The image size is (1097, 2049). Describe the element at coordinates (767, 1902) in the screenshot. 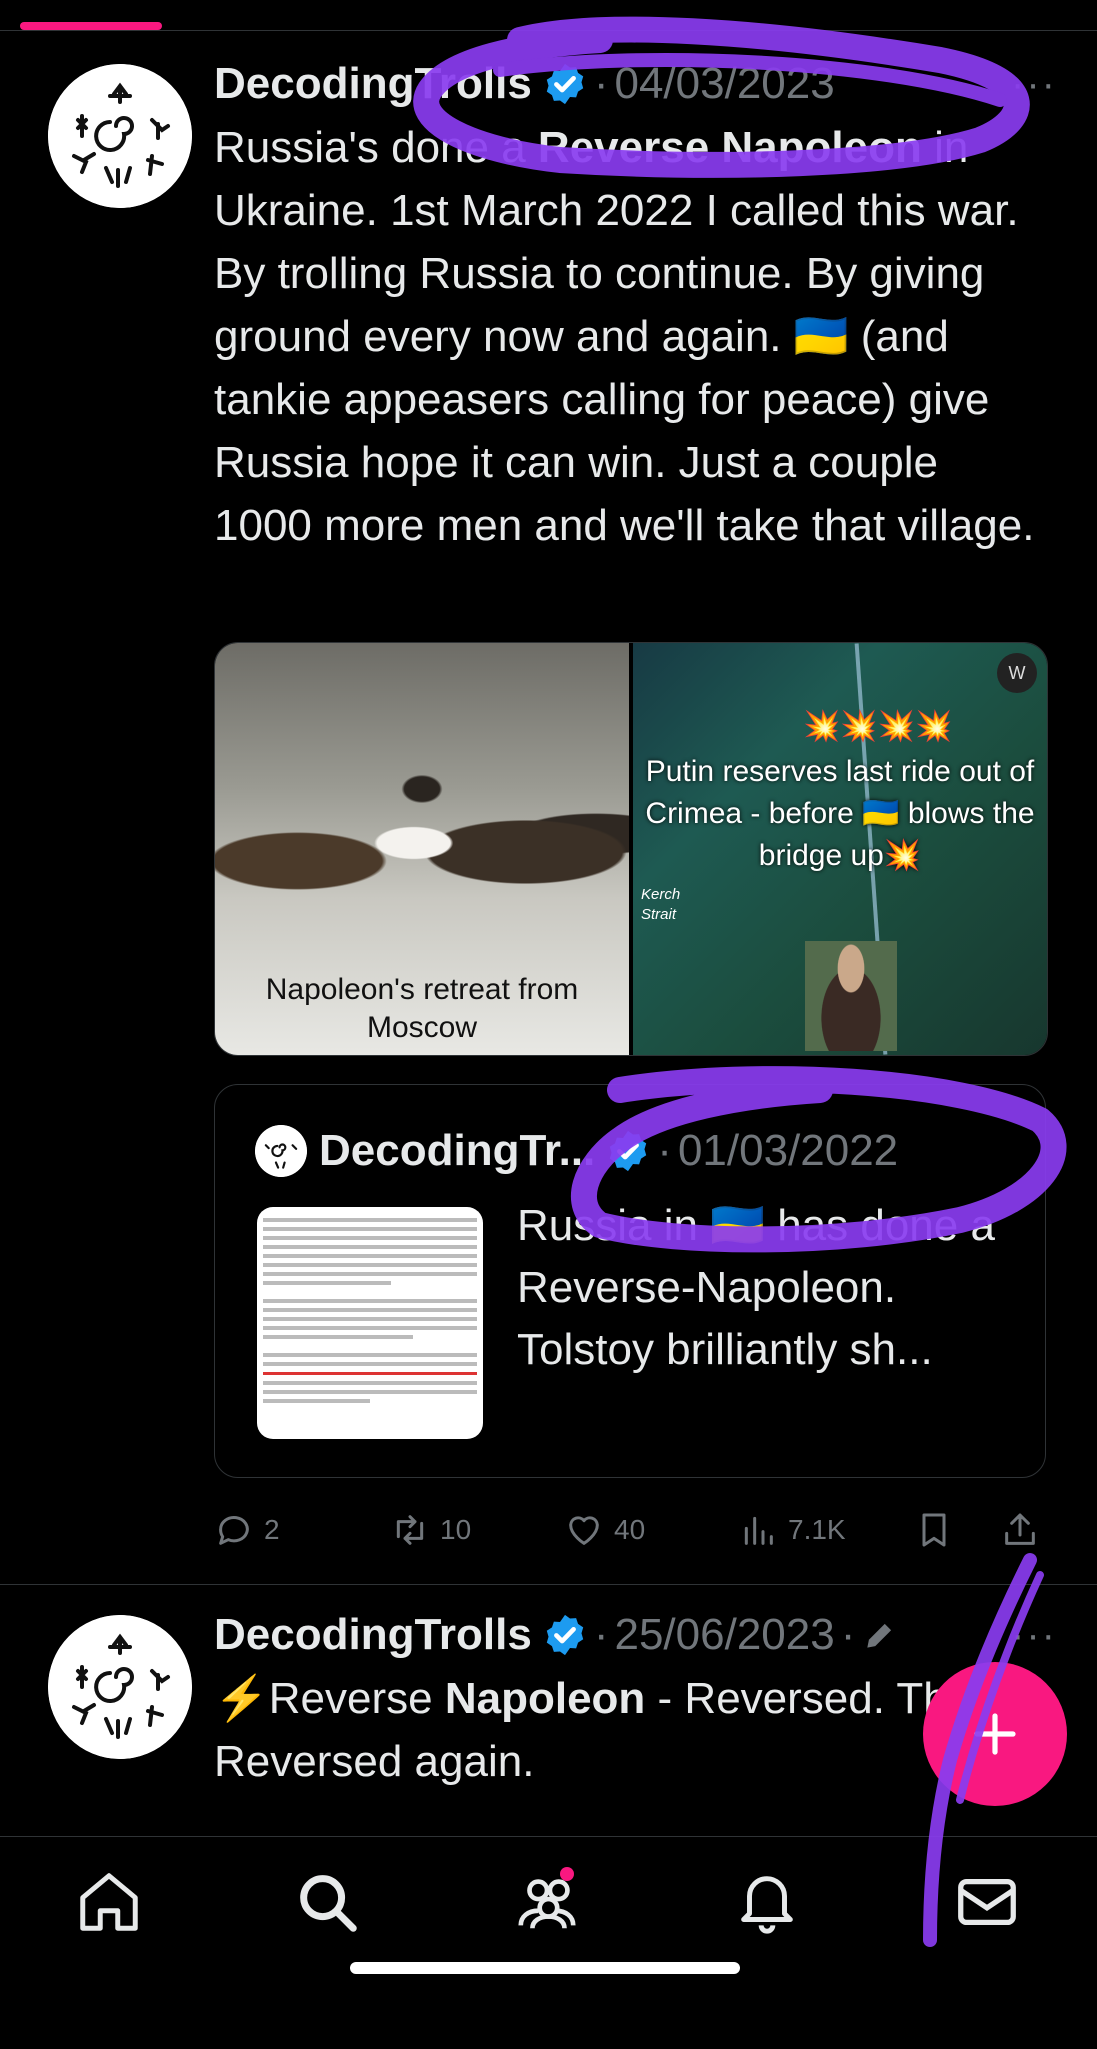

I see `notifications-icon` at that location.